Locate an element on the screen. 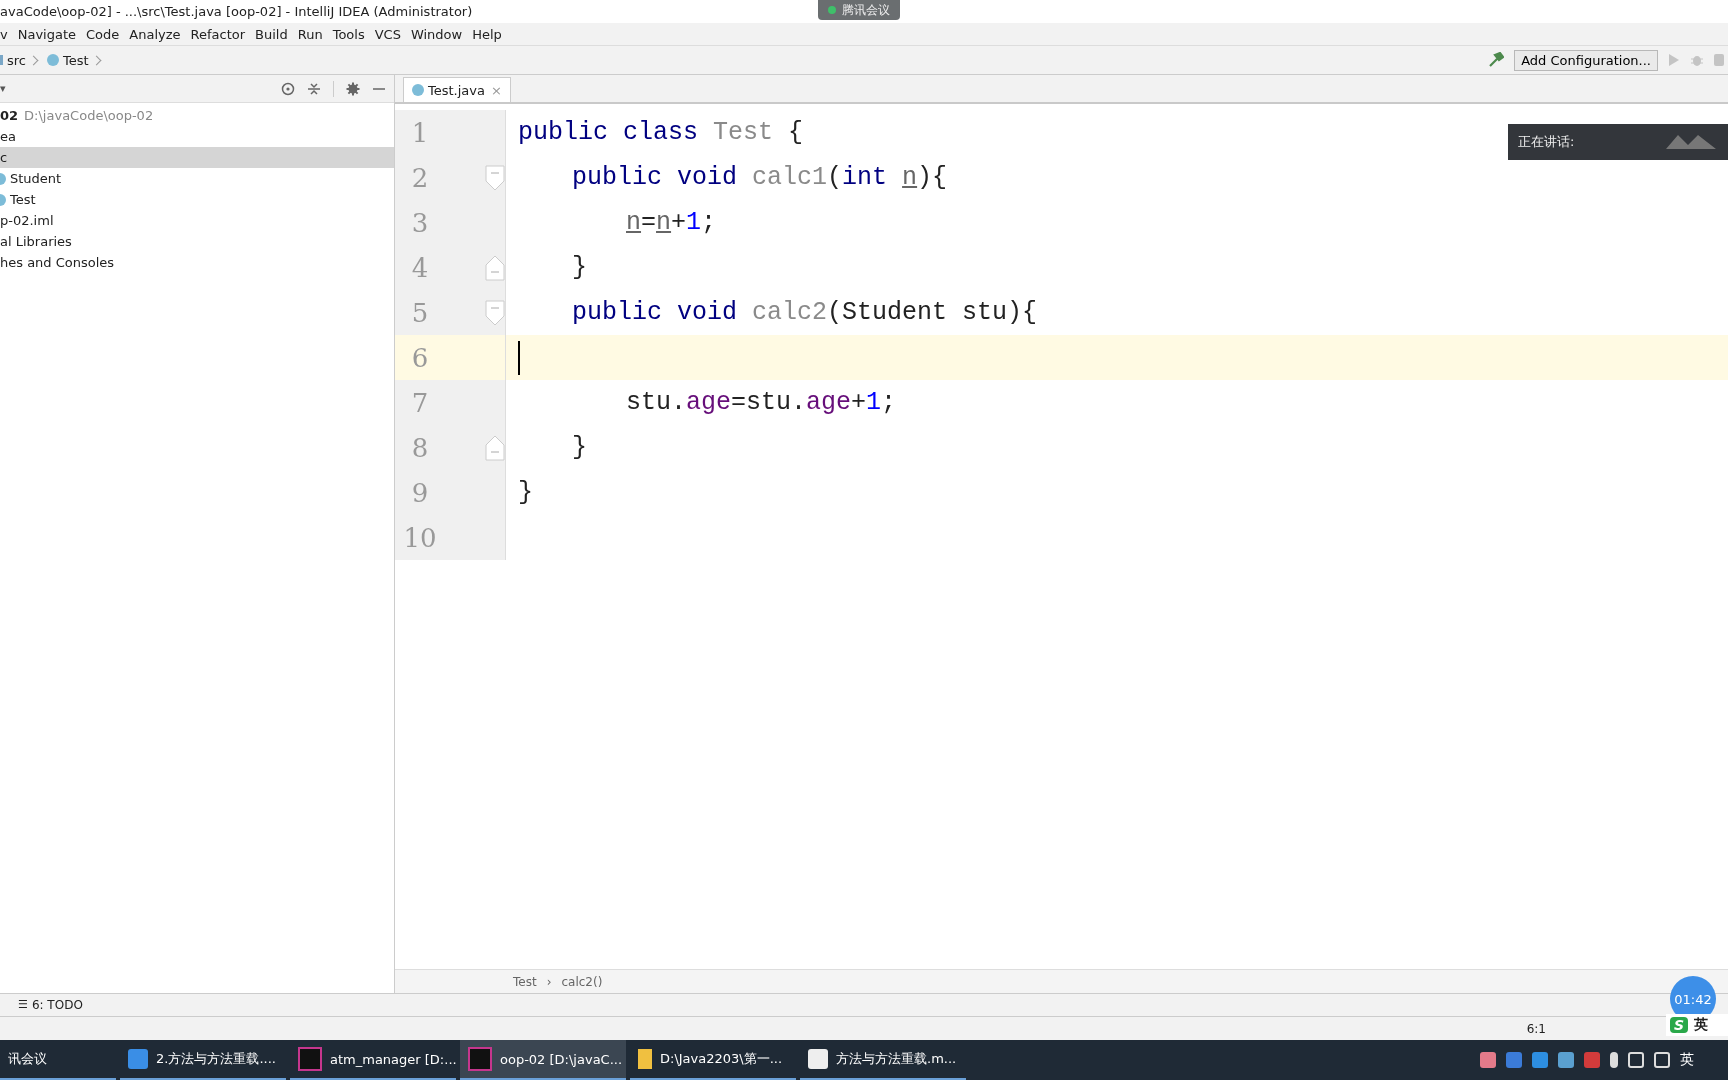 The image size is (1728, 1080). breadcrumb-item: calc2() is located at coordinates (582, 981).